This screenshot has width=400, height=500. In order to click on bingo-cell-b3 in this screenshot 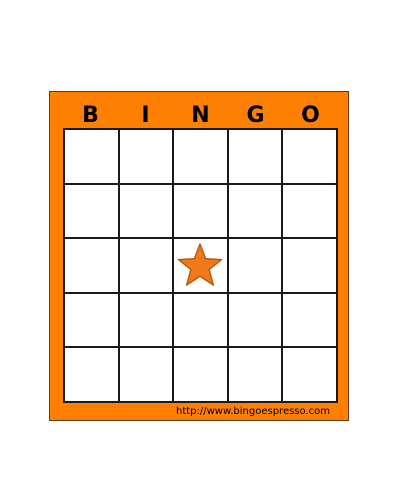, I will do `click(92, 266)`.